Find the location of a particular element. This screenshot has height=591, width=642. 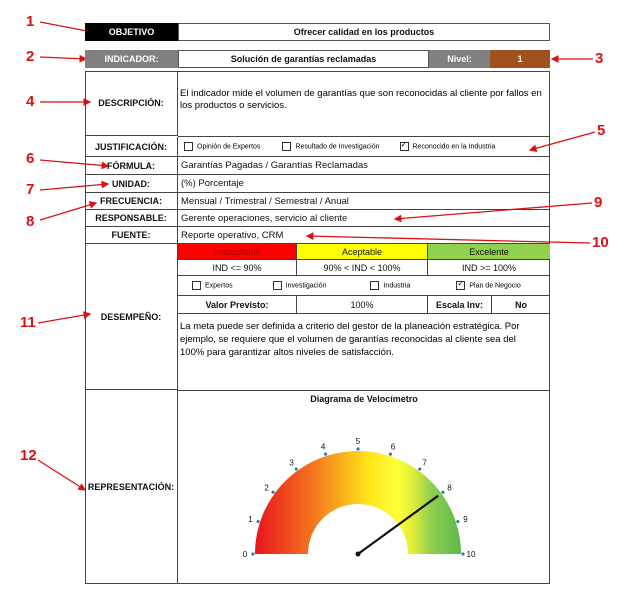

desemp-option-1: Expertos is located at coordinates (212, 285).